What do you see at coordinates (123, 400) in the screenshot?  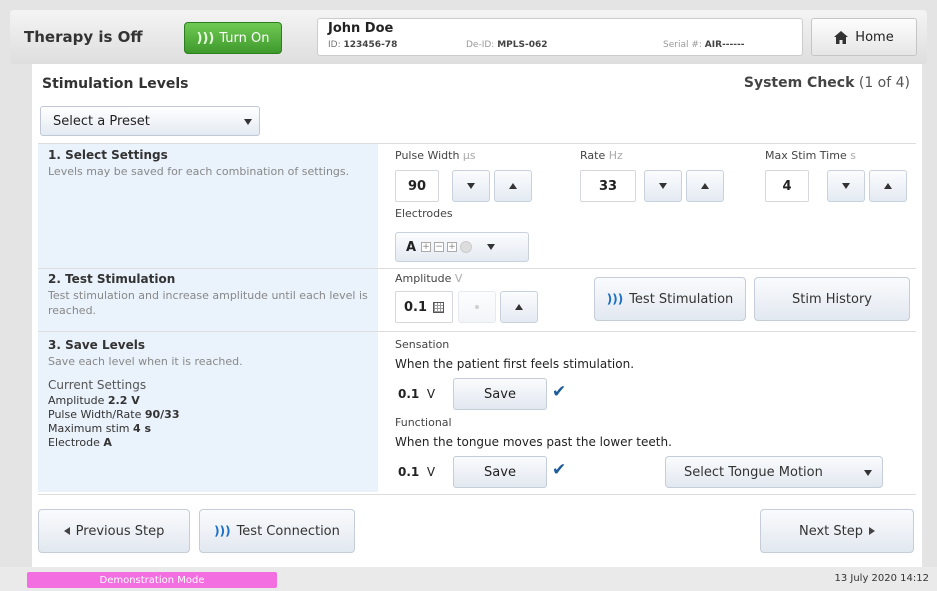 I see `current-amp-value: 2.2 V` at bounding box center [123, 400].